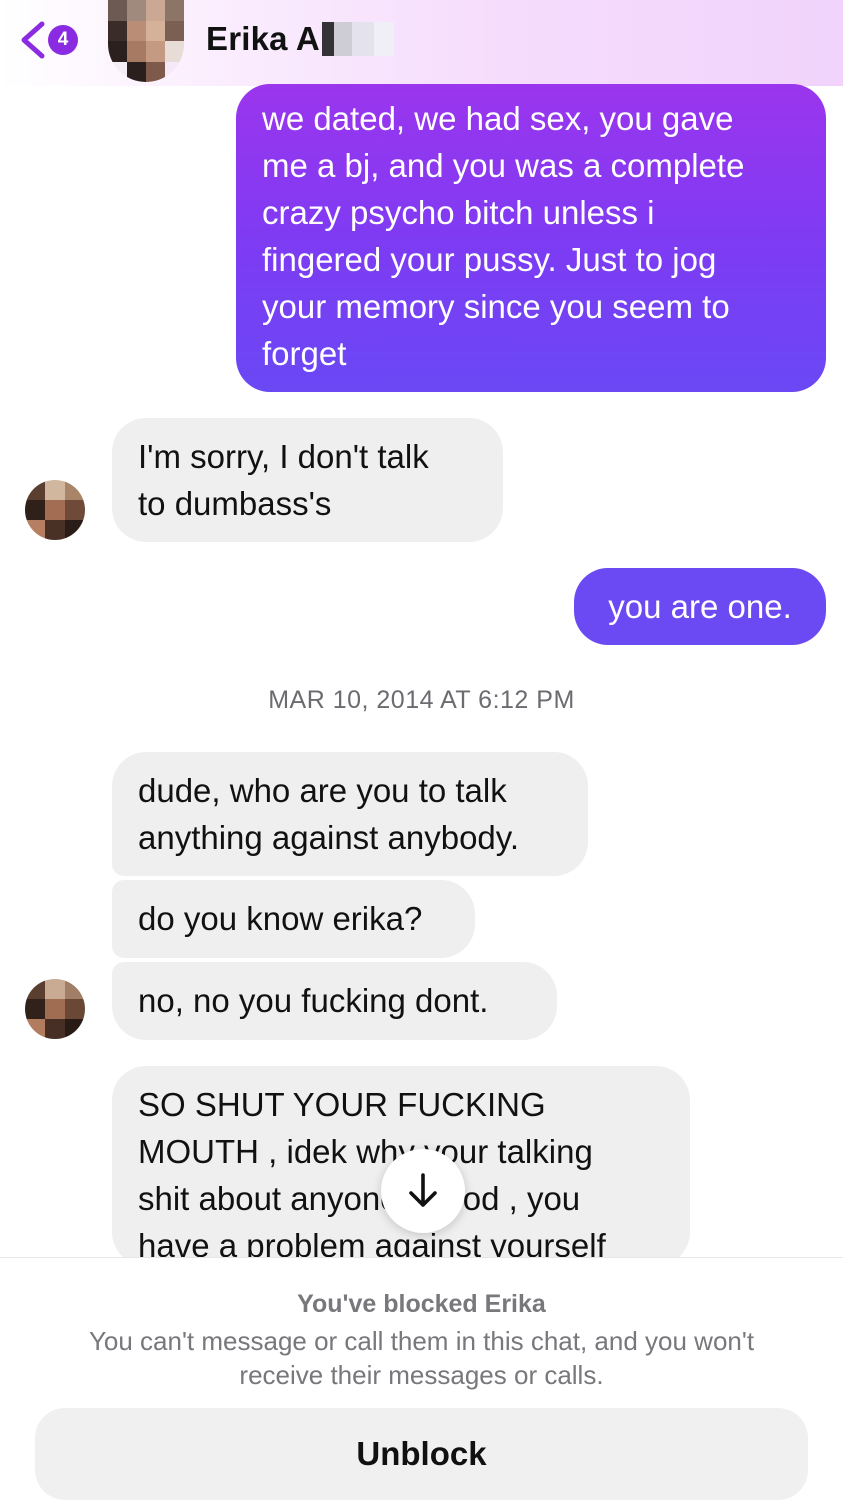 The width and height of the screenshot is (843, 1501). I want to click on contact-name: Erika A, so click(263, 39).